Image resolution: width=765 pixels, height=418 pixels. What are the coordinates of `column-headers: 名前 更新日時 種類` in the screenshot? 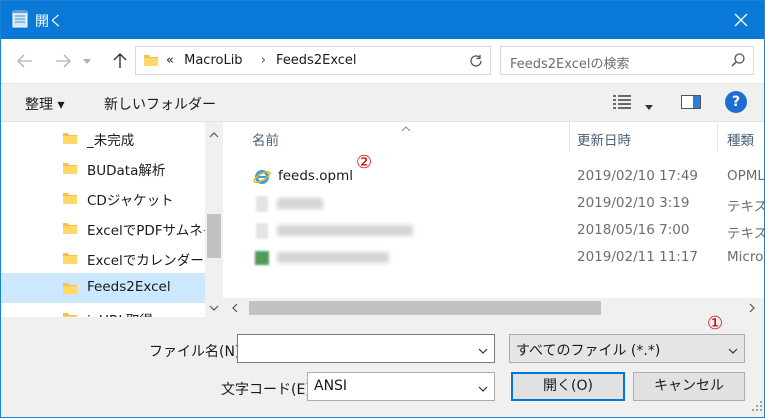 It's located at (493, 137).